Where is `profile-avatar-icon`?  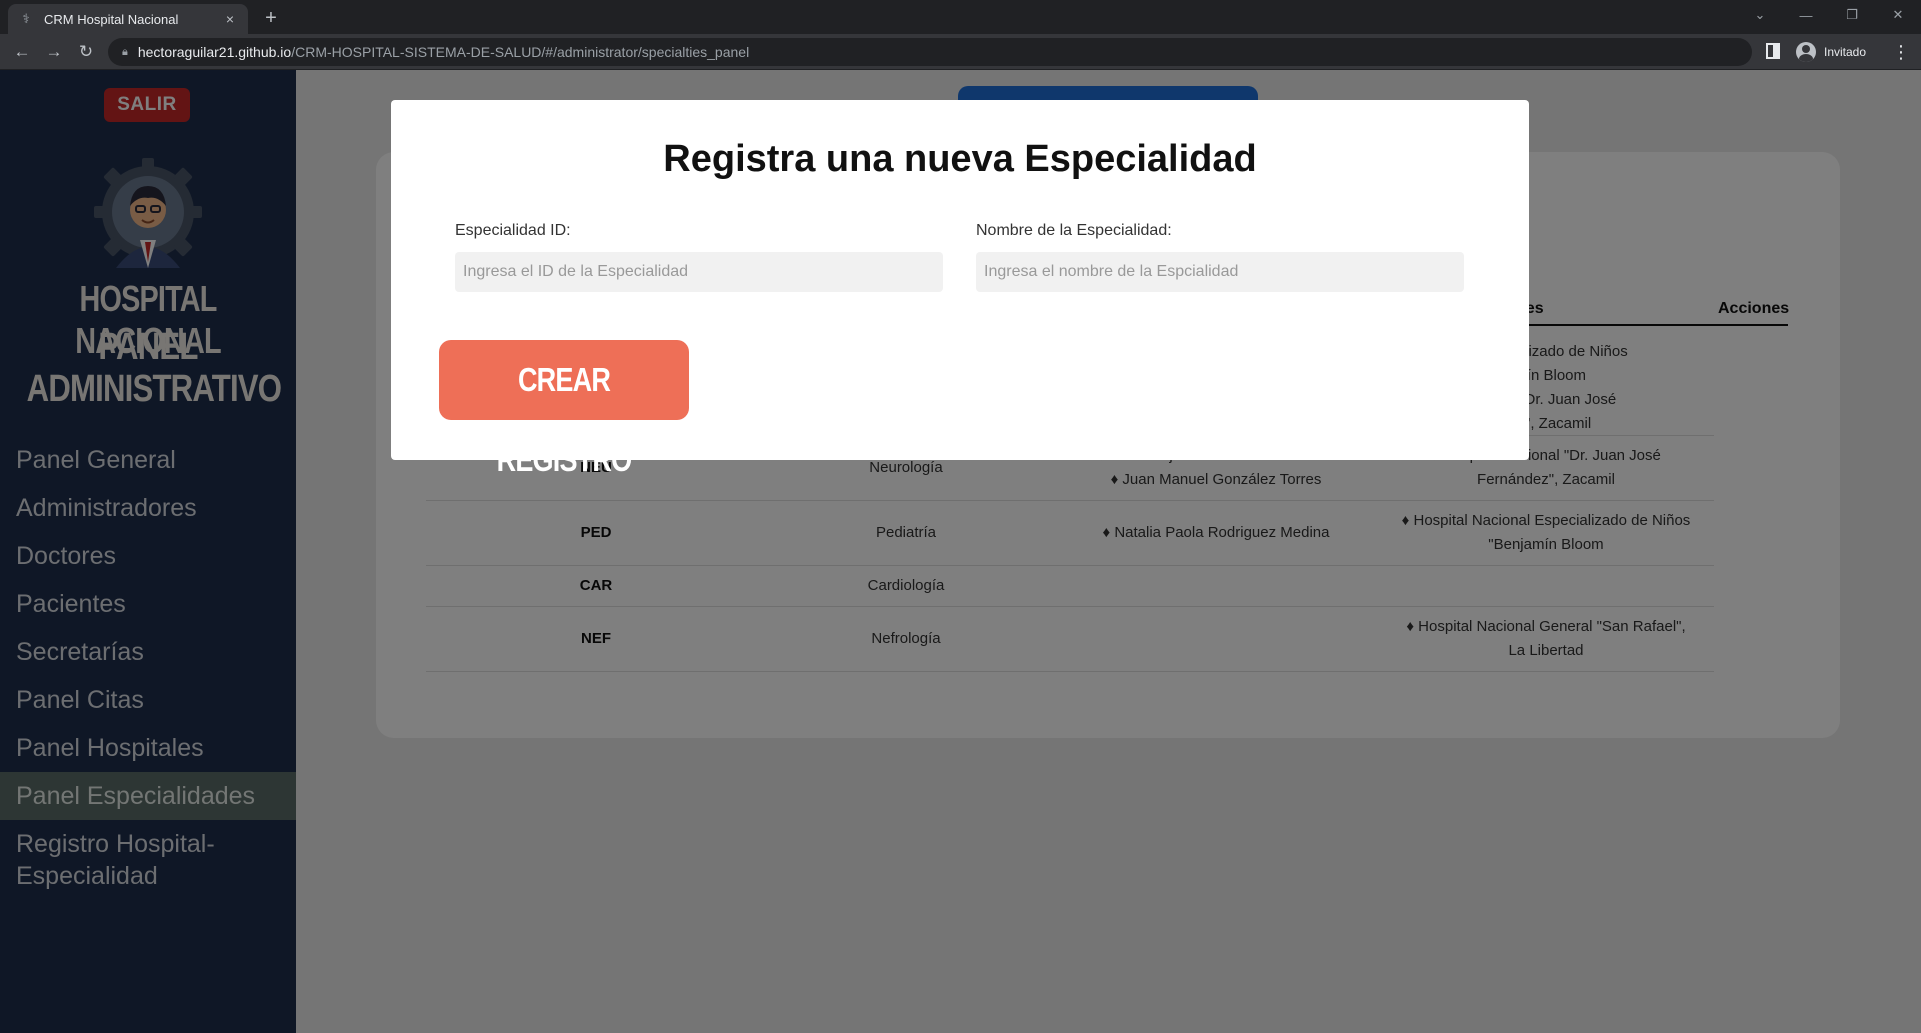 profile-avatar-icon is located at coordinates (1806, 52).